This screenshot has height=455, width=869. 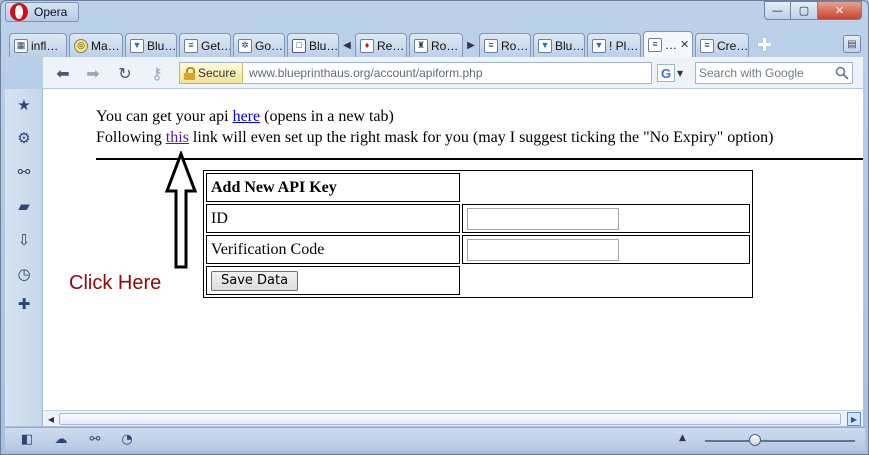 What do you see at coordinates (327, 116) in the screenshot?
I see `intro-text-suffix: (opens in a new tab)` at bounding box center [327, 116].